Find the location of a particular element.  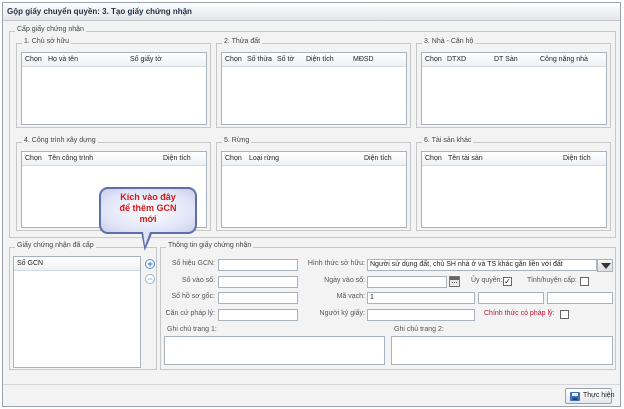

chu-so-huu-legend: 1. Chủ sở hữu is located at coordinates (47, 41).